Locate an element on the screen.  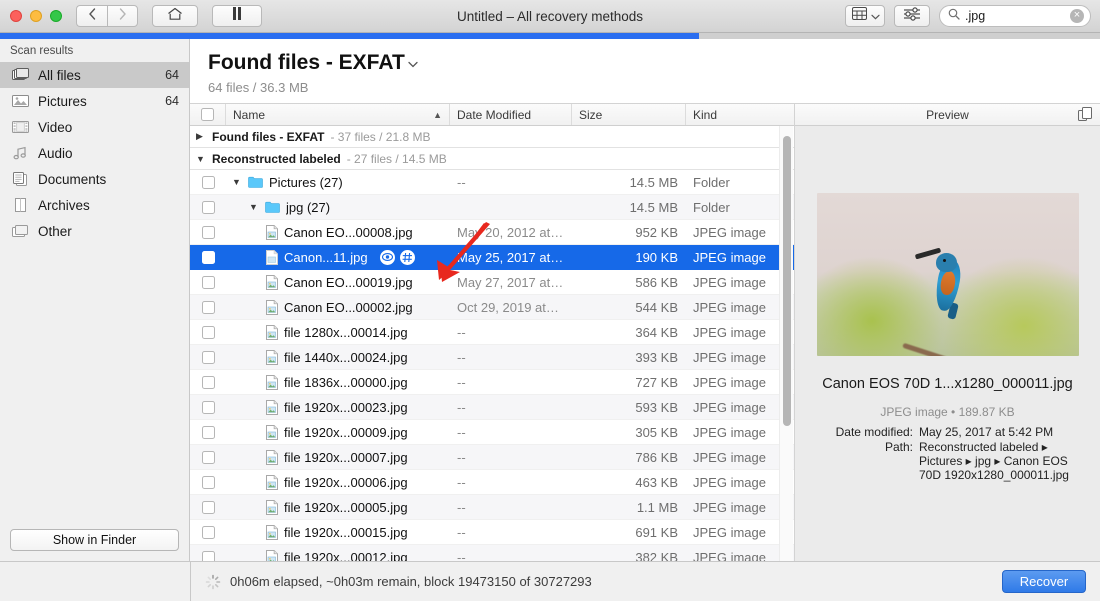
table-row: file 1920x...00012.jpg -- 382 KB JPEG image is located at coordinates (492, 553).